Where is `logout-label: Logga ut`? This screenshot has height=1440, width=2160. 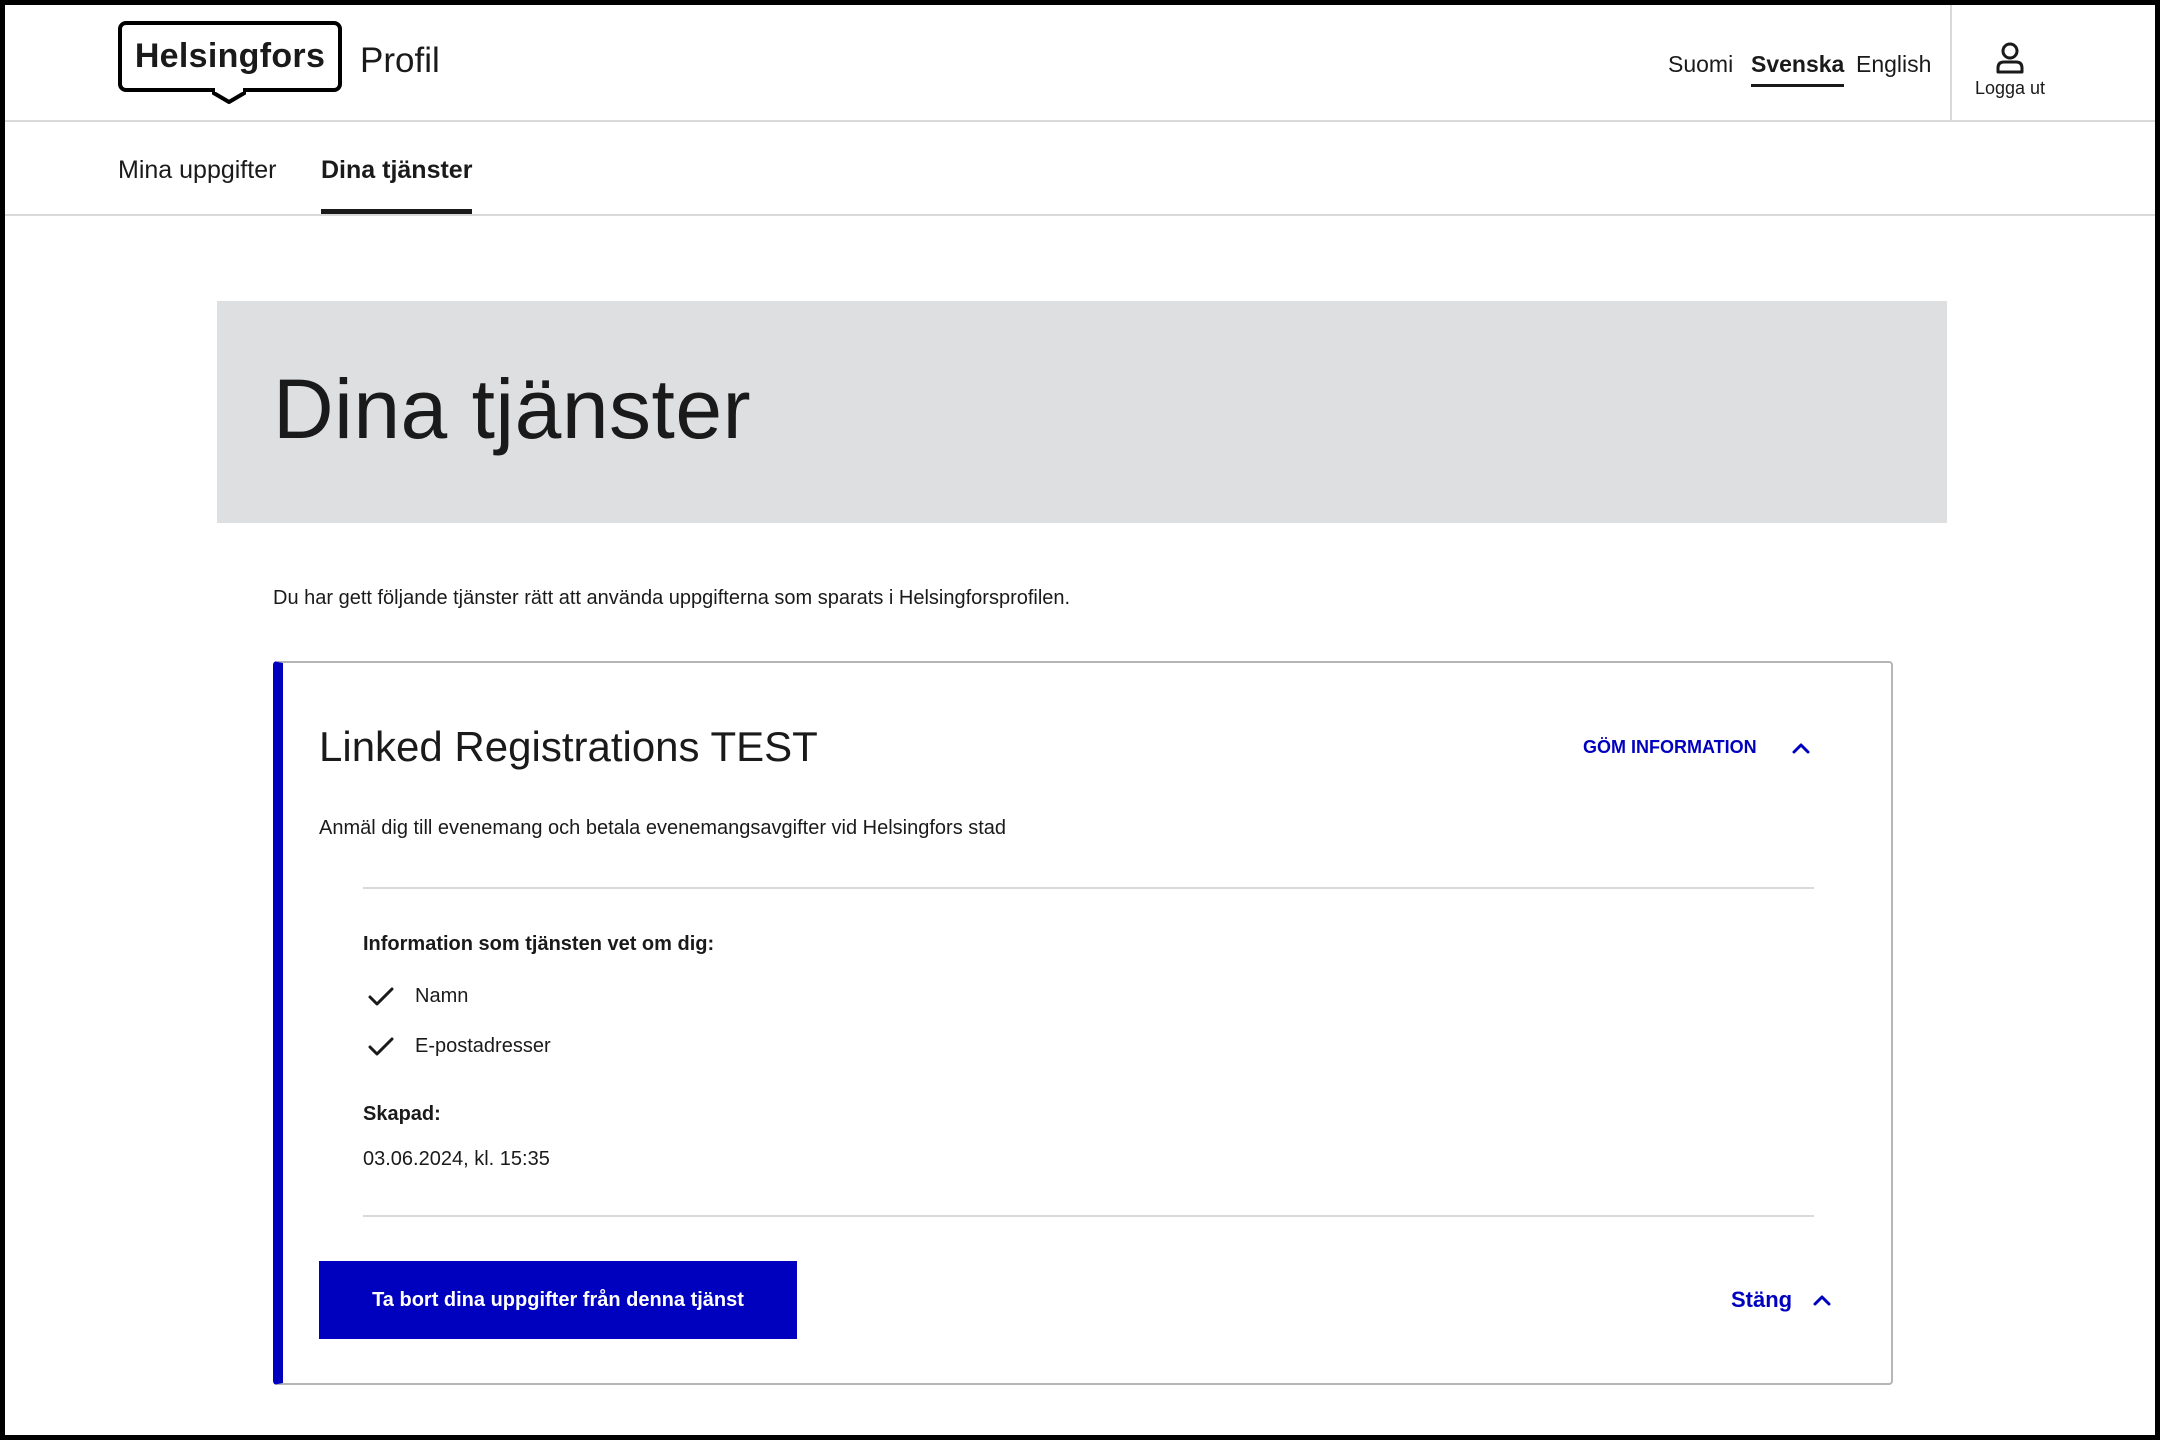 logout-label: Logga ut is located at coordinates (2010, 87).